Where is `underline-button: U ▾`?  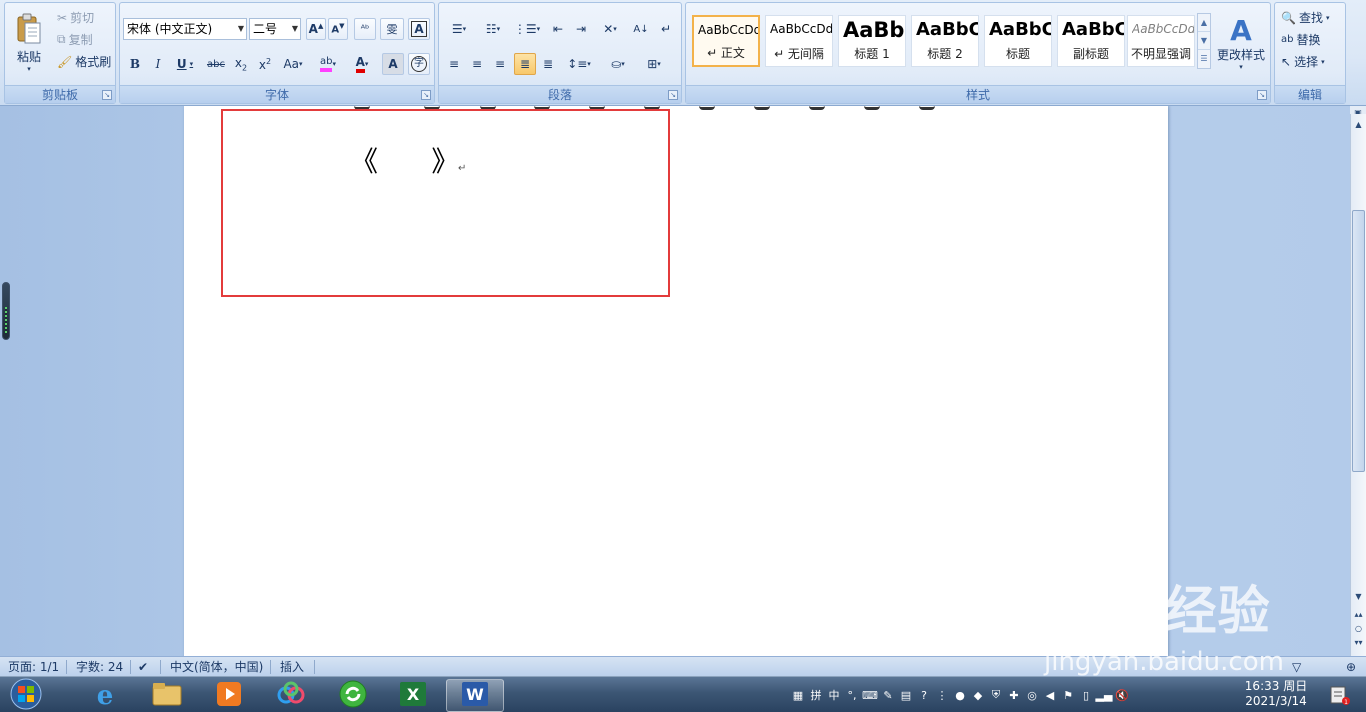
underline-button: U ▾ is located at coordinates (185, 64).